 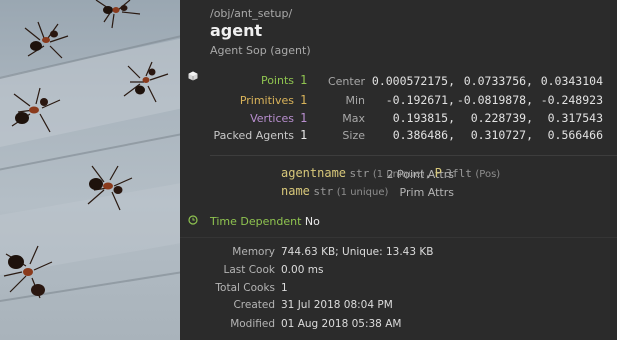 I want to click on node-name: agent, so click(x=236, y=30).